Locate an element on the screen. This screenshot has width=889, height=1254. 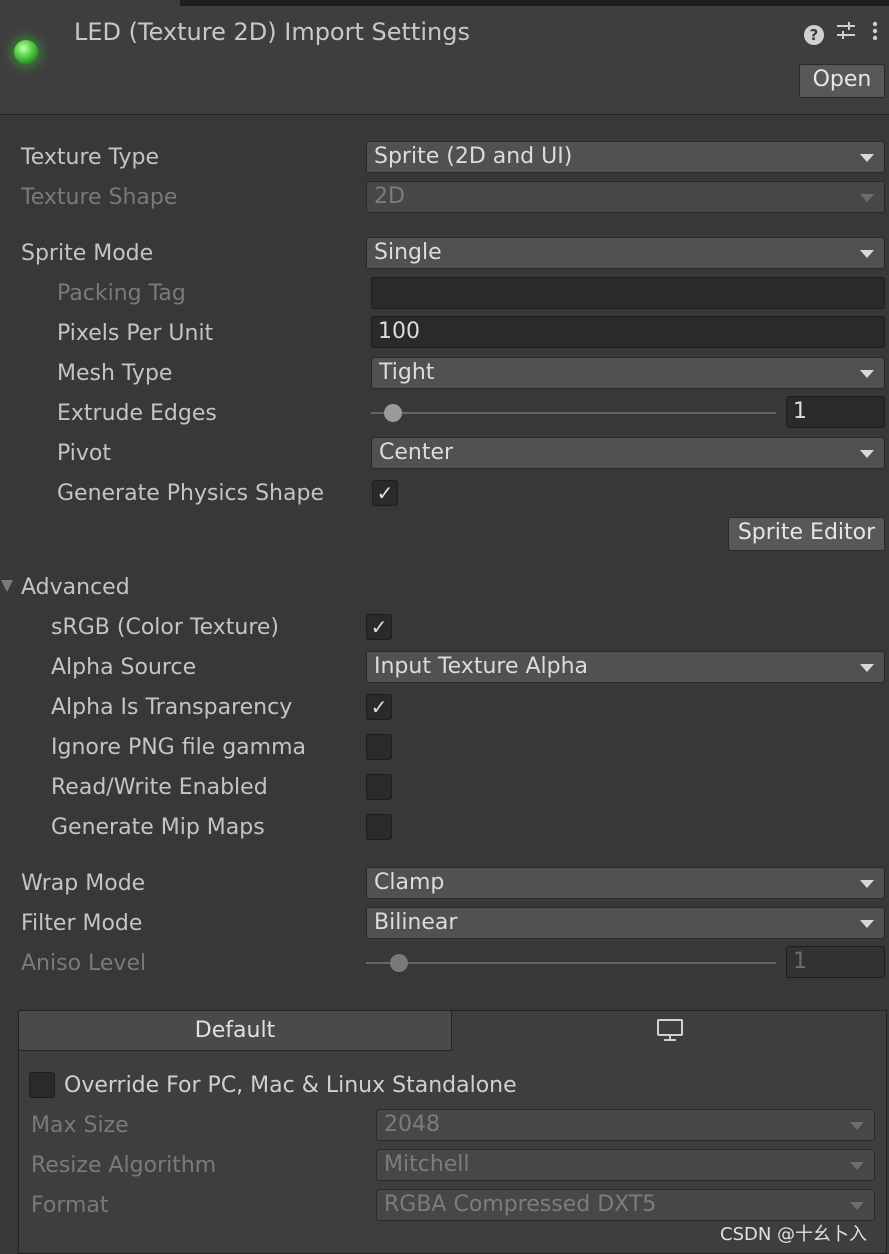
wrap-mode-label: Wrap Mode is located at coordinates (83, 883).